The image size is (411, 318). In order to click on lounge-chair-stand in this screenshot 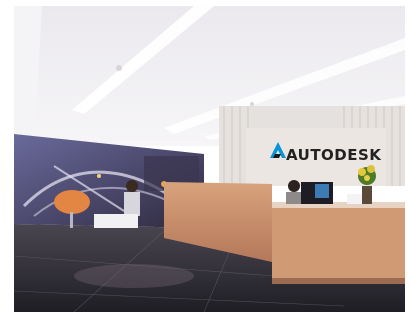, I will do `click(71, 220)`.